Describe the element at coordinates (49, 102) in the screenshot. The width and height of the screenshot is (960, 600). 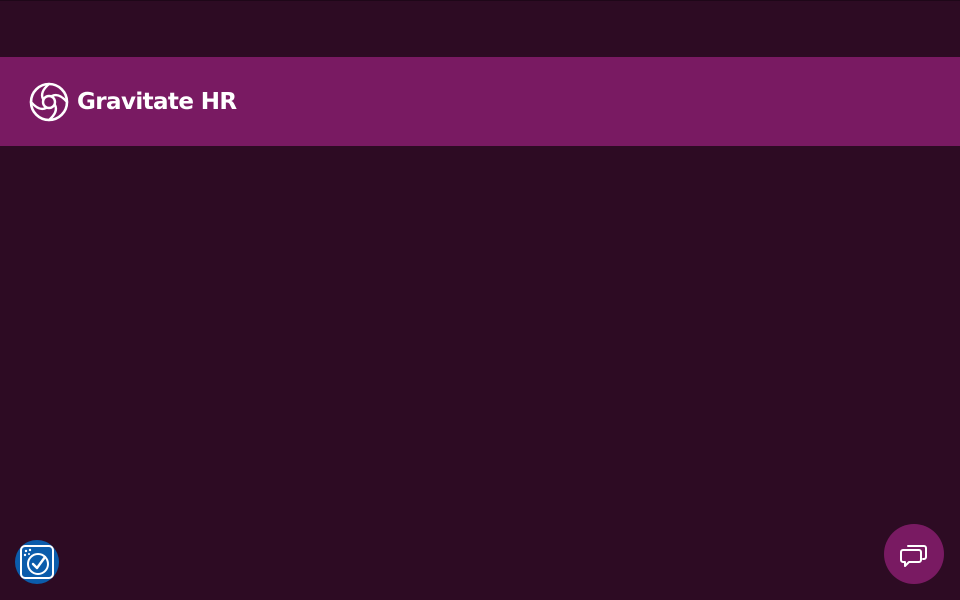
I see `gravitate-orbit-logo-icon` at that location.